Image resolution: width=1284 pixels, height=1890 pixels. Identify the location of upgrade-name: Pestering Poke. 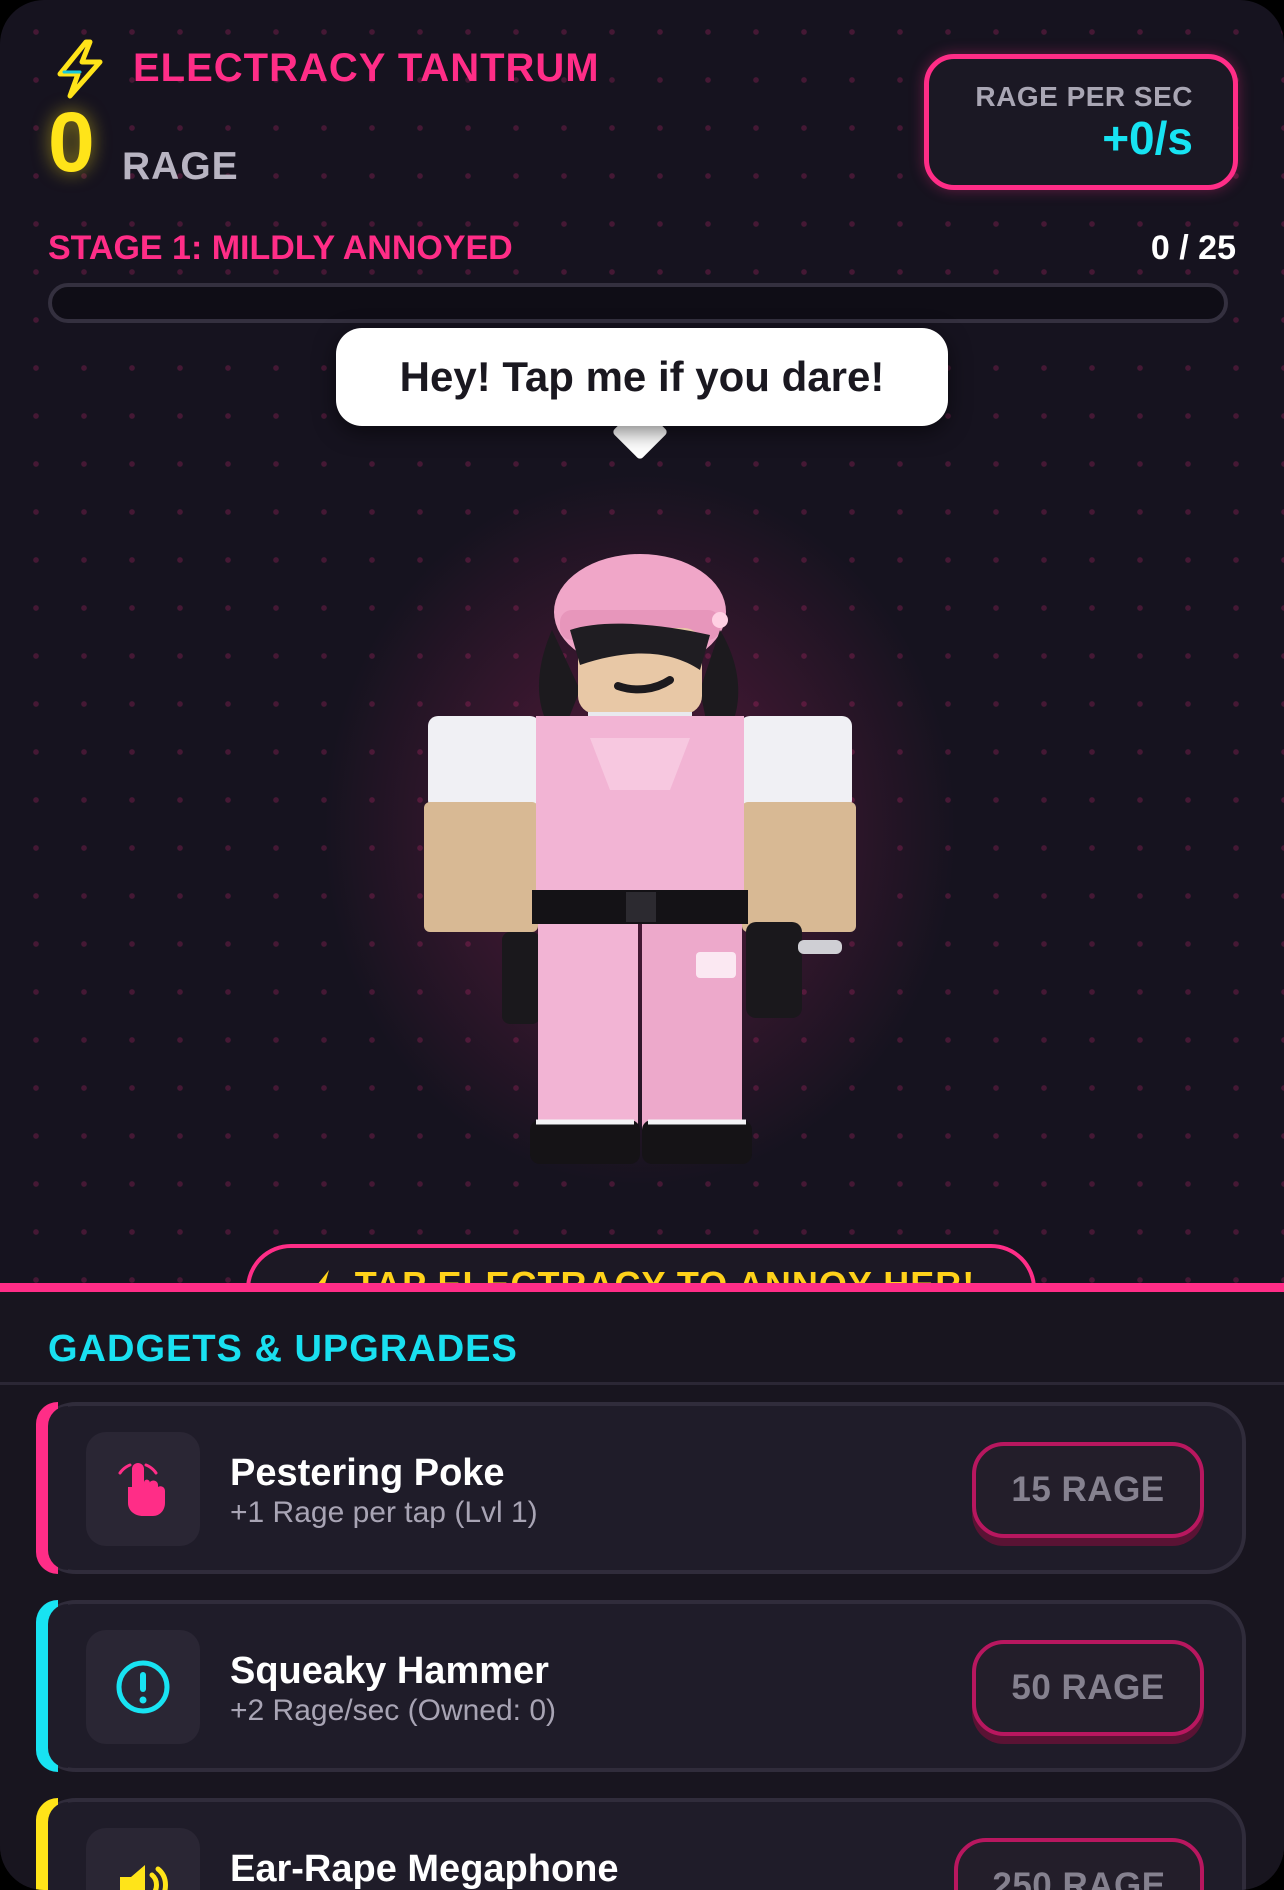
(367, 1473).